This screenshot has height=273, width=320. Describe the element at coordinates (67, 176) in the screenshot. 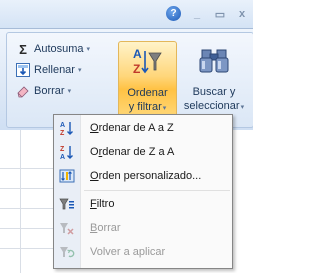

I see `custom-sort-icon` at that location.